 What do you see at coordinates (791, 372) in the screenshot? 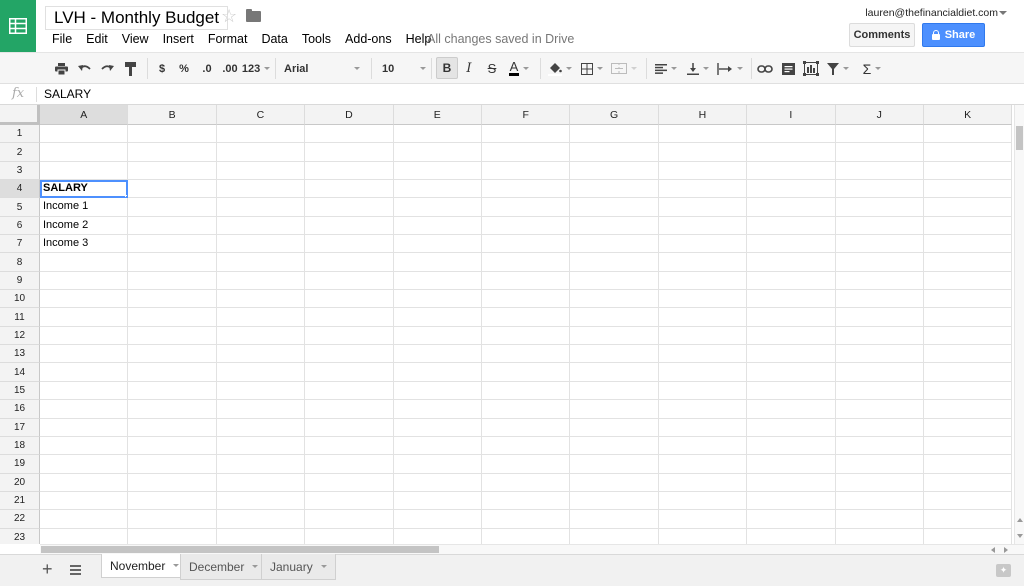
I see `cell-i14` at bounding box center [791, 372].